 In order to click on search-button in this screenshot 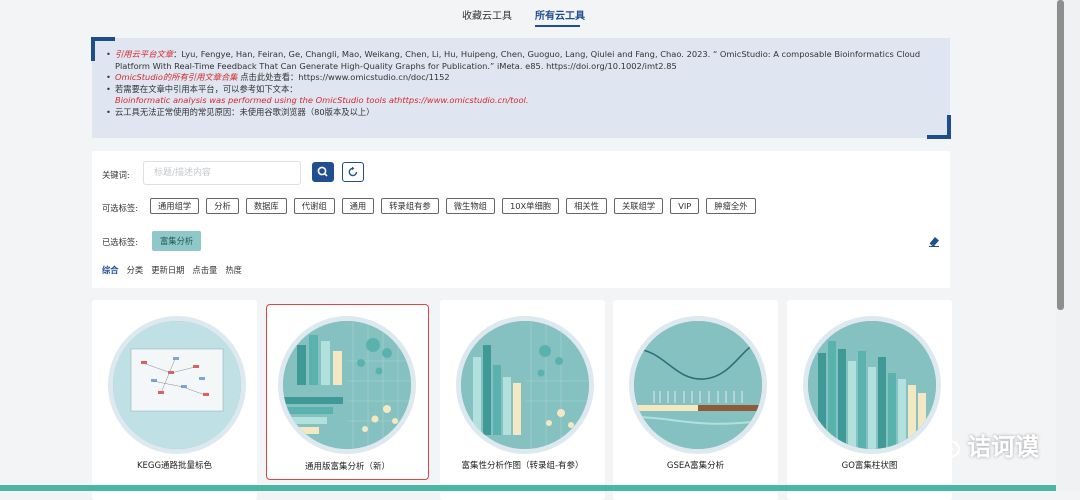, I will do `click(323, 172)`.